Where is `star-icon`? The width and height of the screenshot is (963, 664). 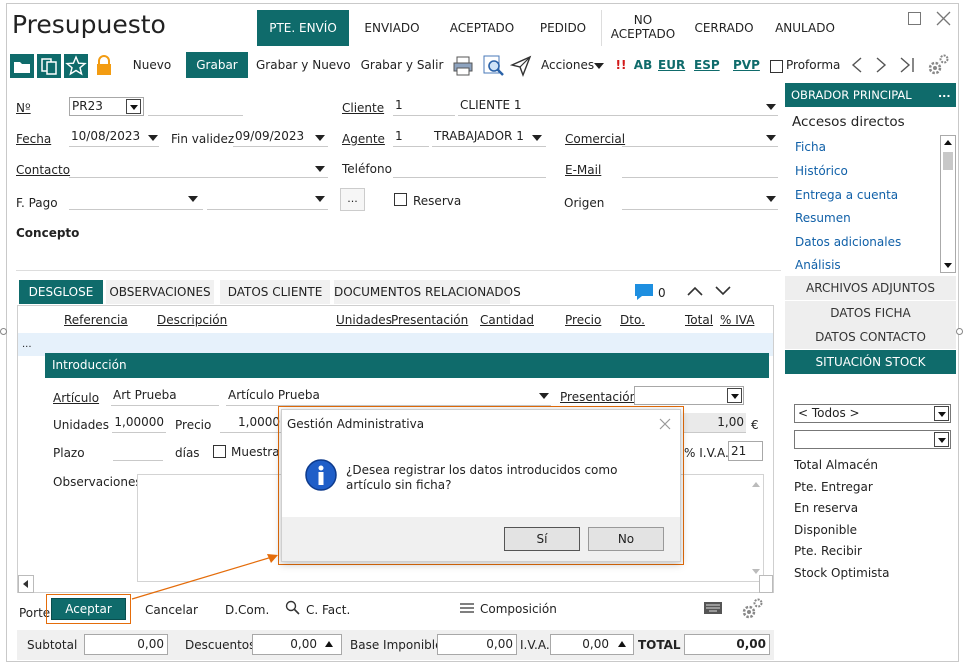
star-icon is located at coordinates (76, 66).